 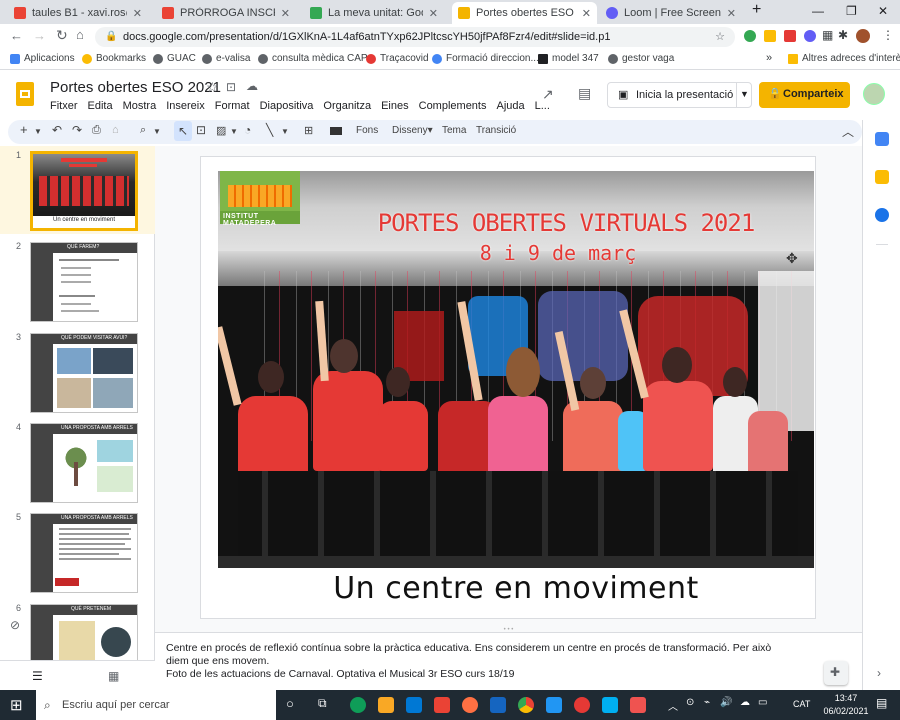 I want to click on bookmark-item: model 347, so click(x=568, y=58).